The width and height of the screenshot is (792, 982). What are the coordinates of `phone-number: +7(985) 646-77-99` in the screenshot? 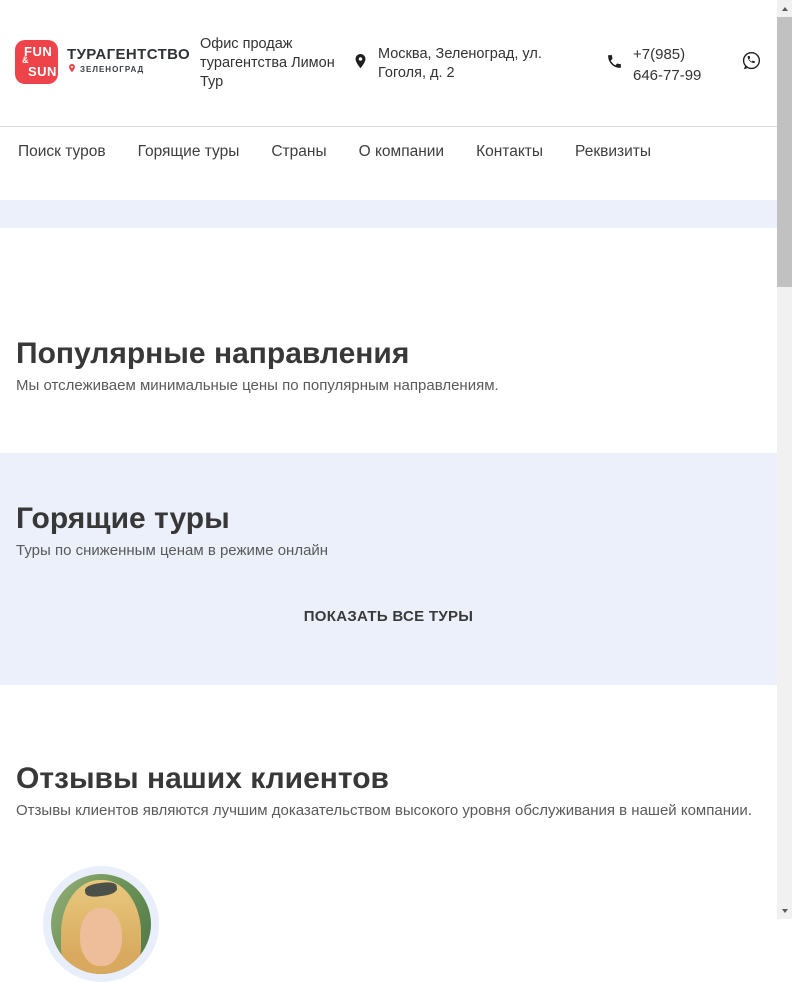 It's located at (670, 65).